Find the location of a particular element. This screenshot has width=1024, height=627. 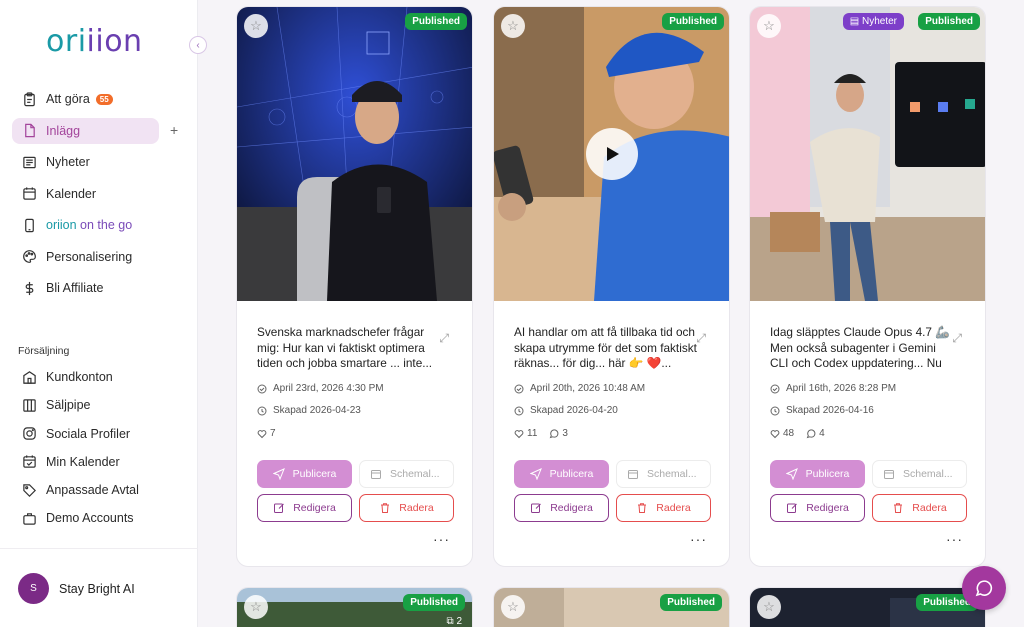

nav-item-my-calendar: Min Kalender is located at coordinates (85, 462).